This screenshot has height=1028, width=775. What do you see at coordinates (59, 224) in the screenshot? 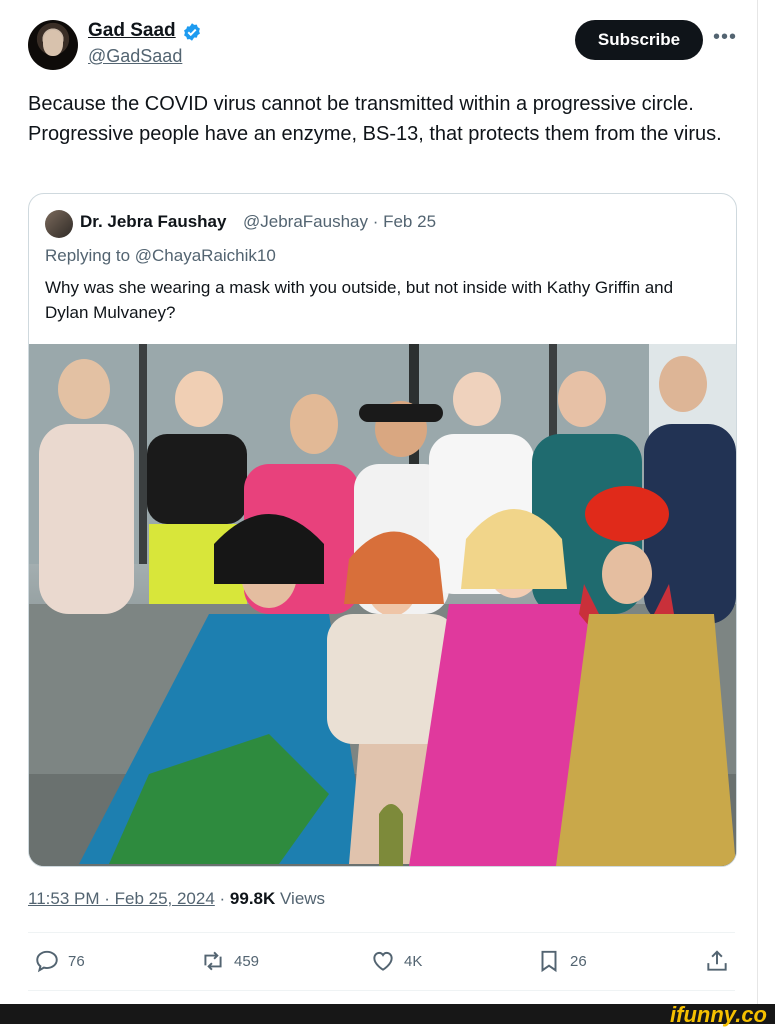
I see `quoted-author-avatar` at bounding box center [59, 224].